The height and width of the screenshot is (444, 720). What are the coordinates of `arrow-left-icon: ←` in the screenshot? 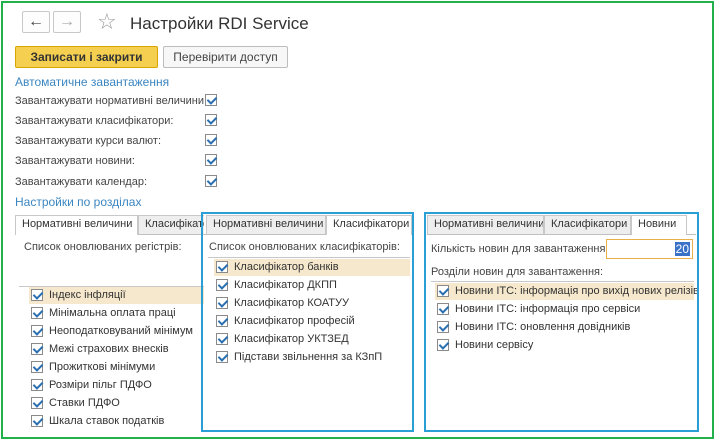 It's located at (36, 21).